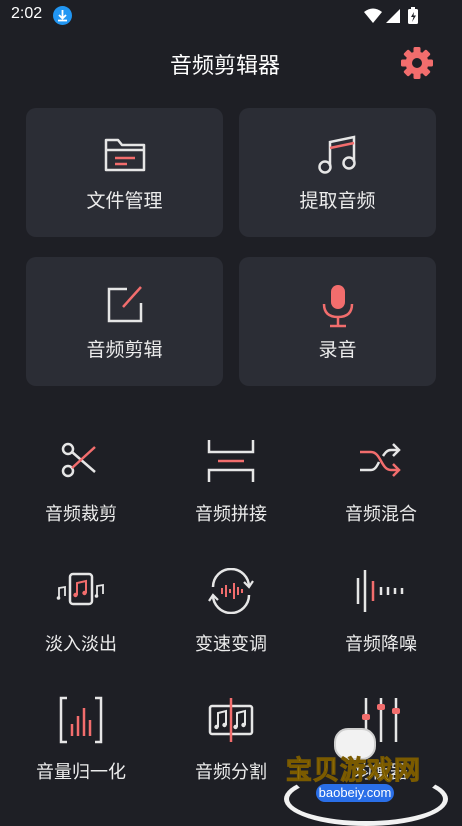 This screenshot has width=462, height=826. What do you see at coordinates (337, 350) in the screenshot?
I see `card-label: 录音` at bounding box center [337, 350].